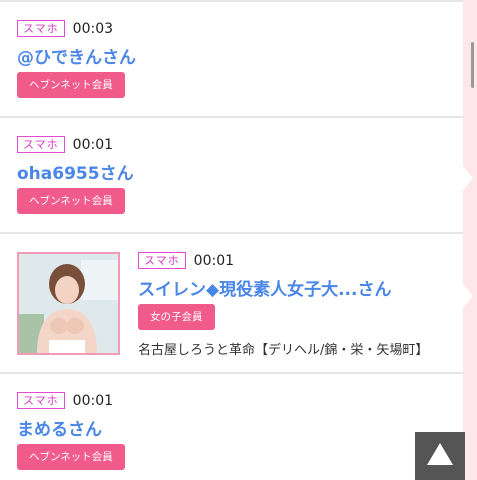  I want to click on triangle-up-icon, so click(440, 454).